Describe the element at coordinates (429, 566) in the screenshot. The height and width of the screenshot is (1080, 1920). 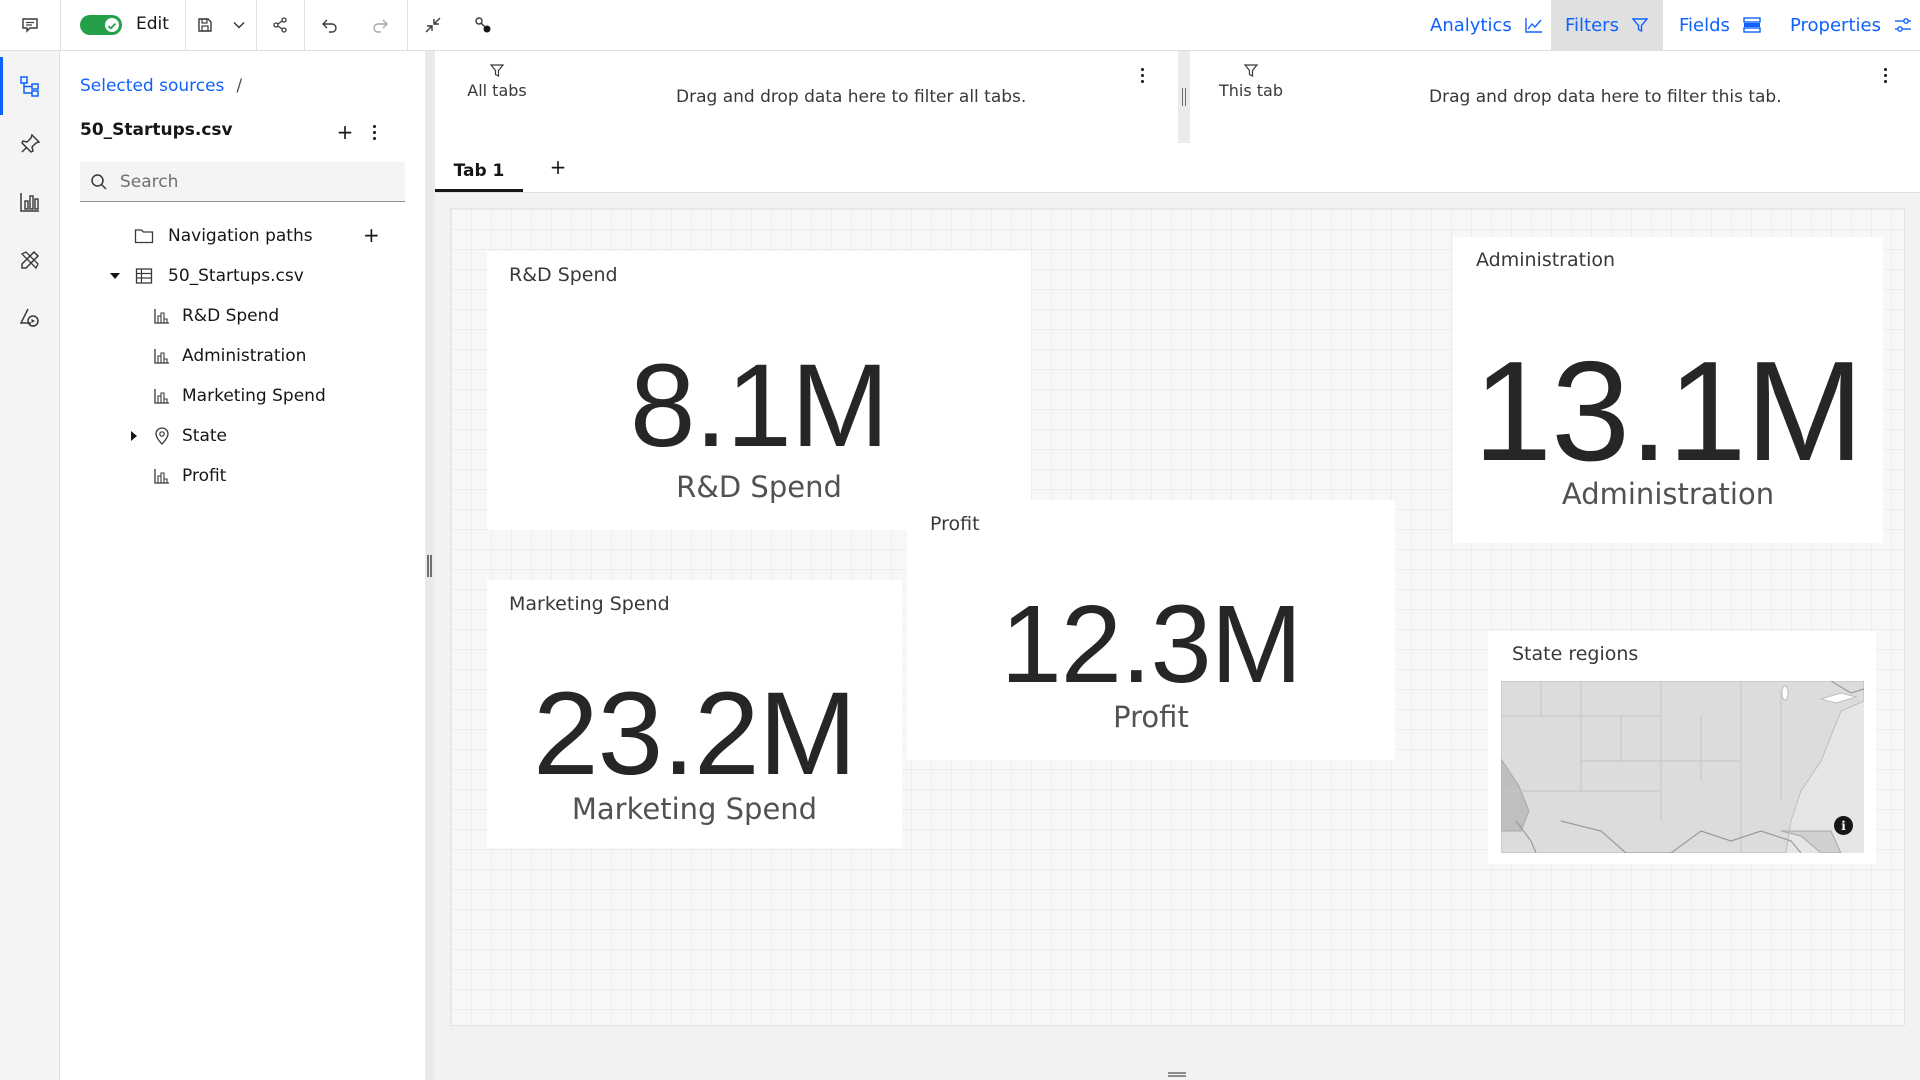
I see `splitter-grip-icon` at that location.